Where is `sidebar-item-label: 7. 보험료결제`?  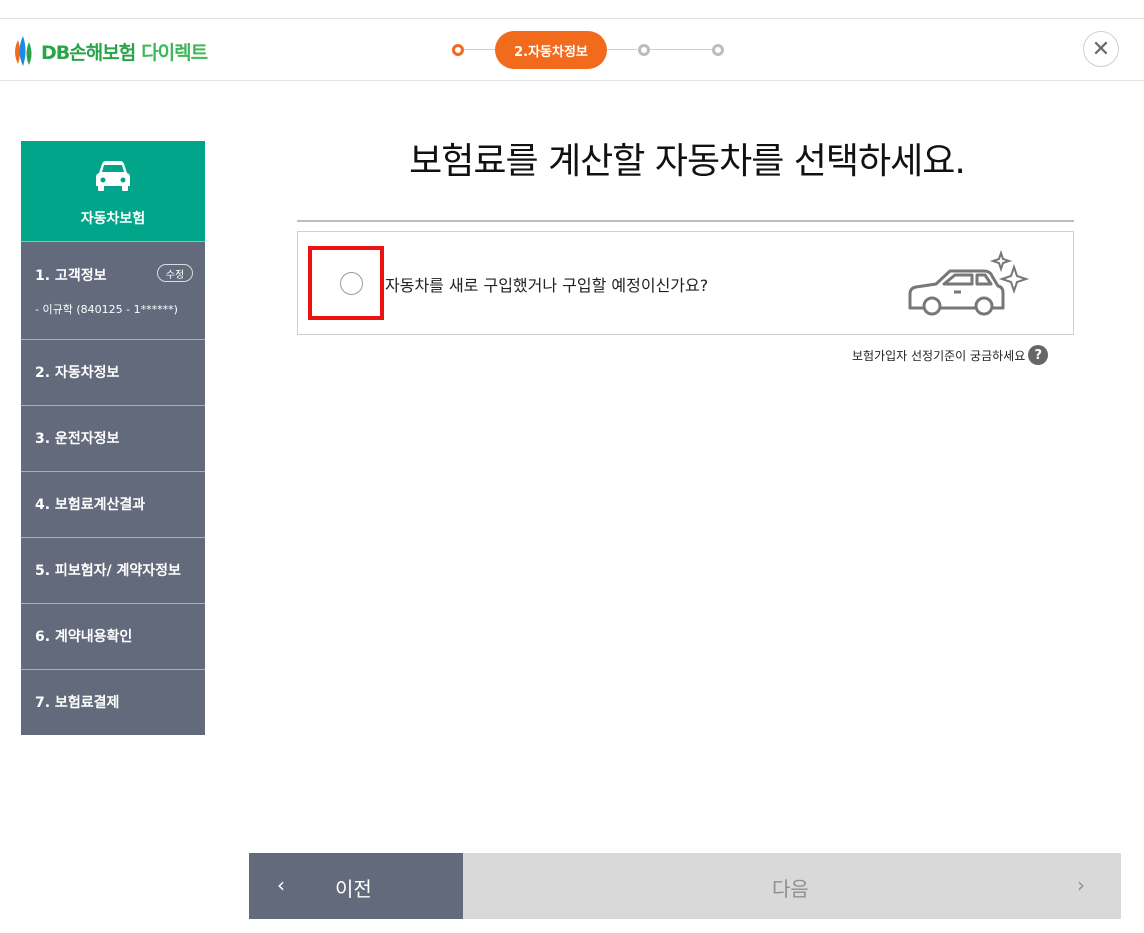
sidebar-item-label: 7. 보험료결제 is located at coordinates (77, 703).